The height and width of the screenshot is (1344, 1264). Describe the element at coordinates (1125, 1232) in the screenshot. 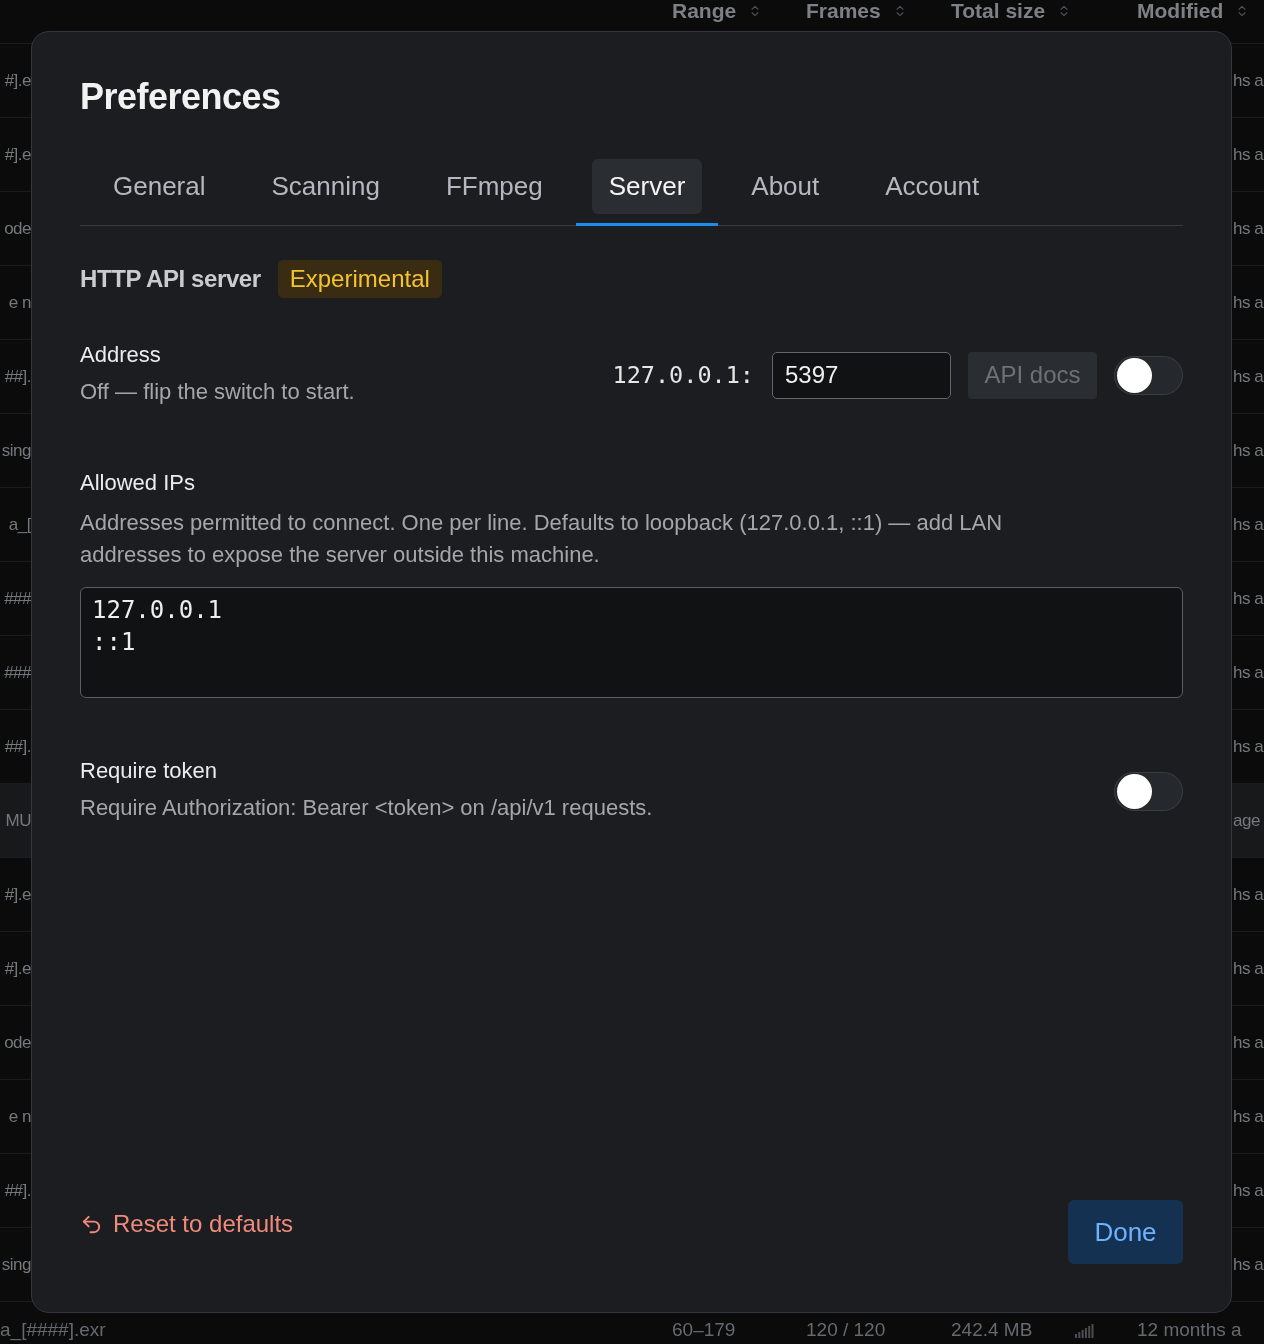

I see `done-button: Done` at that location.